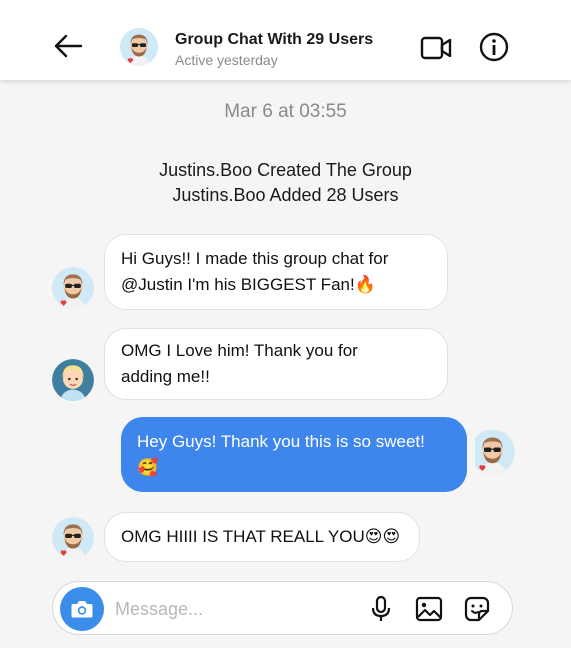  Describe the element at coordinates (429, 609) in the screenshot. I see `gallery-icon` at that location.